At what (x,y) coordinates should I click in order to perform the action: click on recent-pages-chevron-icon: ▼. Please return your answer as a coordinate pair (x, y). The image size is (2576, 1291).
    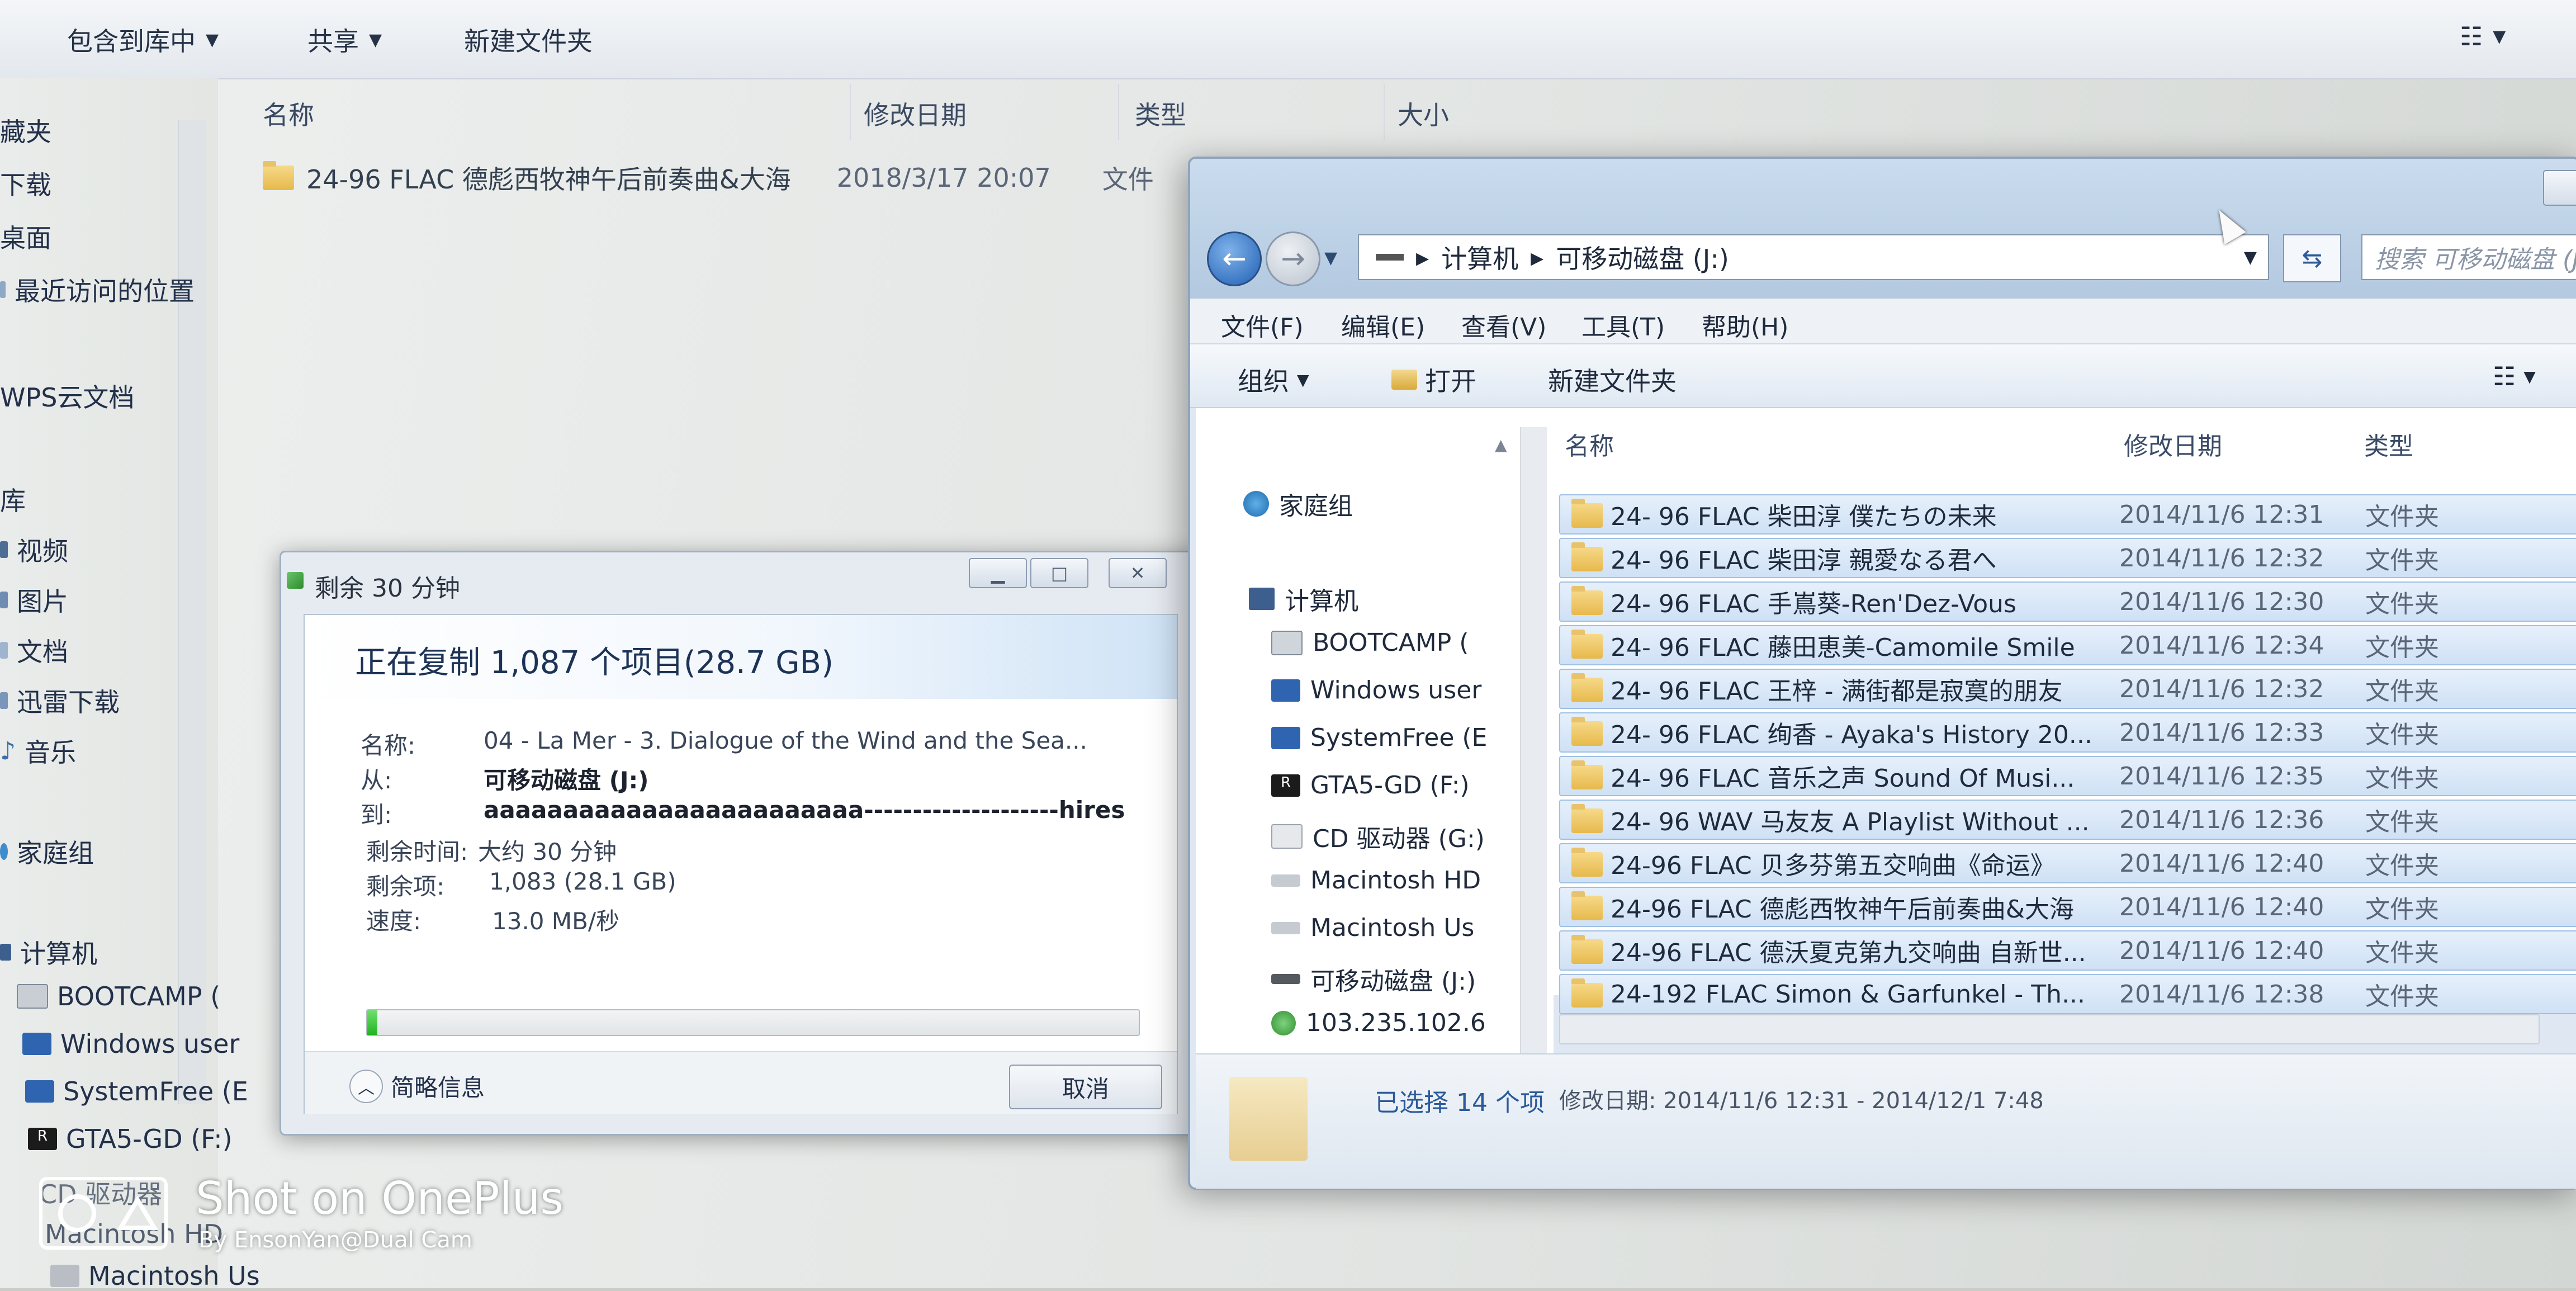
    Looking at the image, I should click on (1330, 258).